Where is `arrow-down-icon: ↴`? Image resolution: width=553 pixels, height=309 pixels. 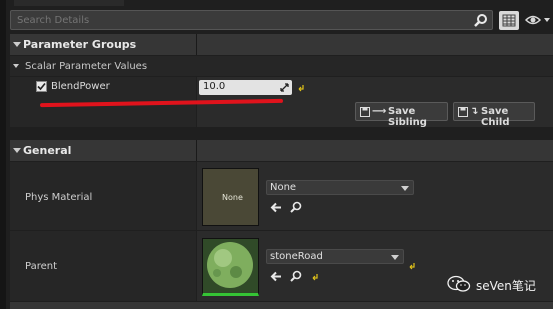 arrow-down-icon: ↴ is located at coordinates (474, 111).